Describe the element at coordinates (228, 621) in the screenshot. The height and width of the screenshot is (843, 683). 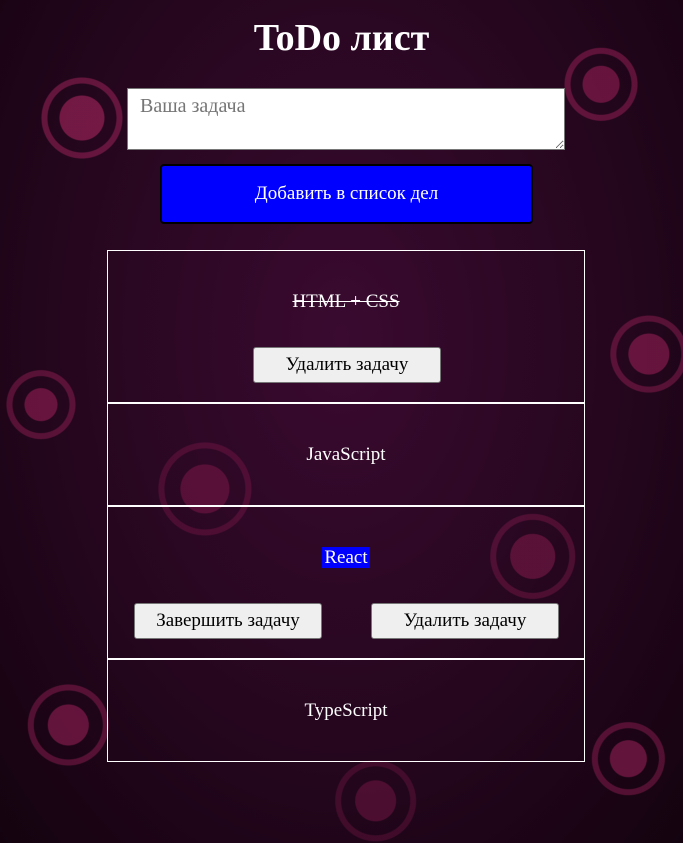
I see `complete-task-button: Завершить задачу` at that location.